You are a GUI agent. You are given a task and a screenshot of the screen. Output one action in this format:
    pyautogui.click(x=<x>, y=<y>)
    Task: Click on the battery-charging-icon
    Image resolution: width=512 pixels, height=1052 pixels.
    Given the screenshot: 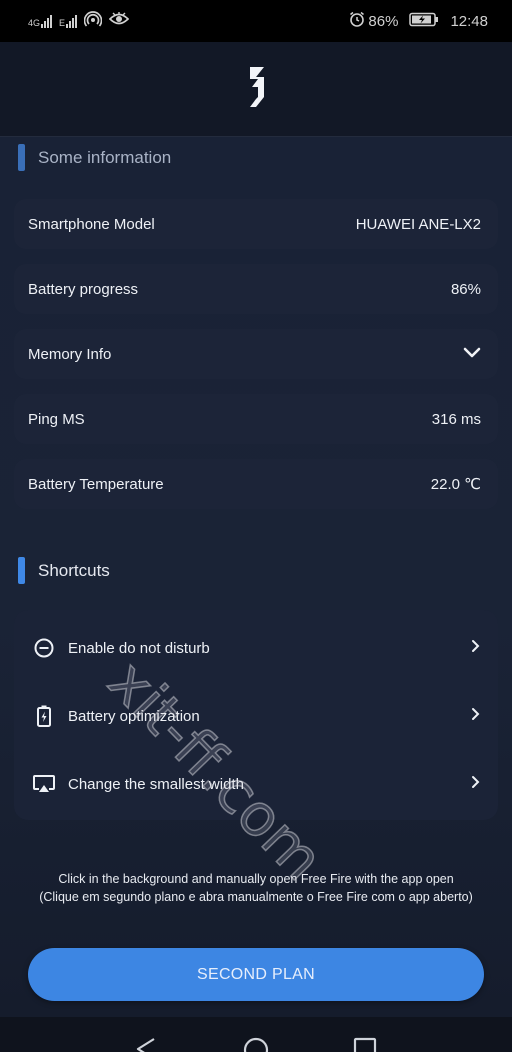 What is the action you would take?
    pyautogui.click(x=44, y=716)
    